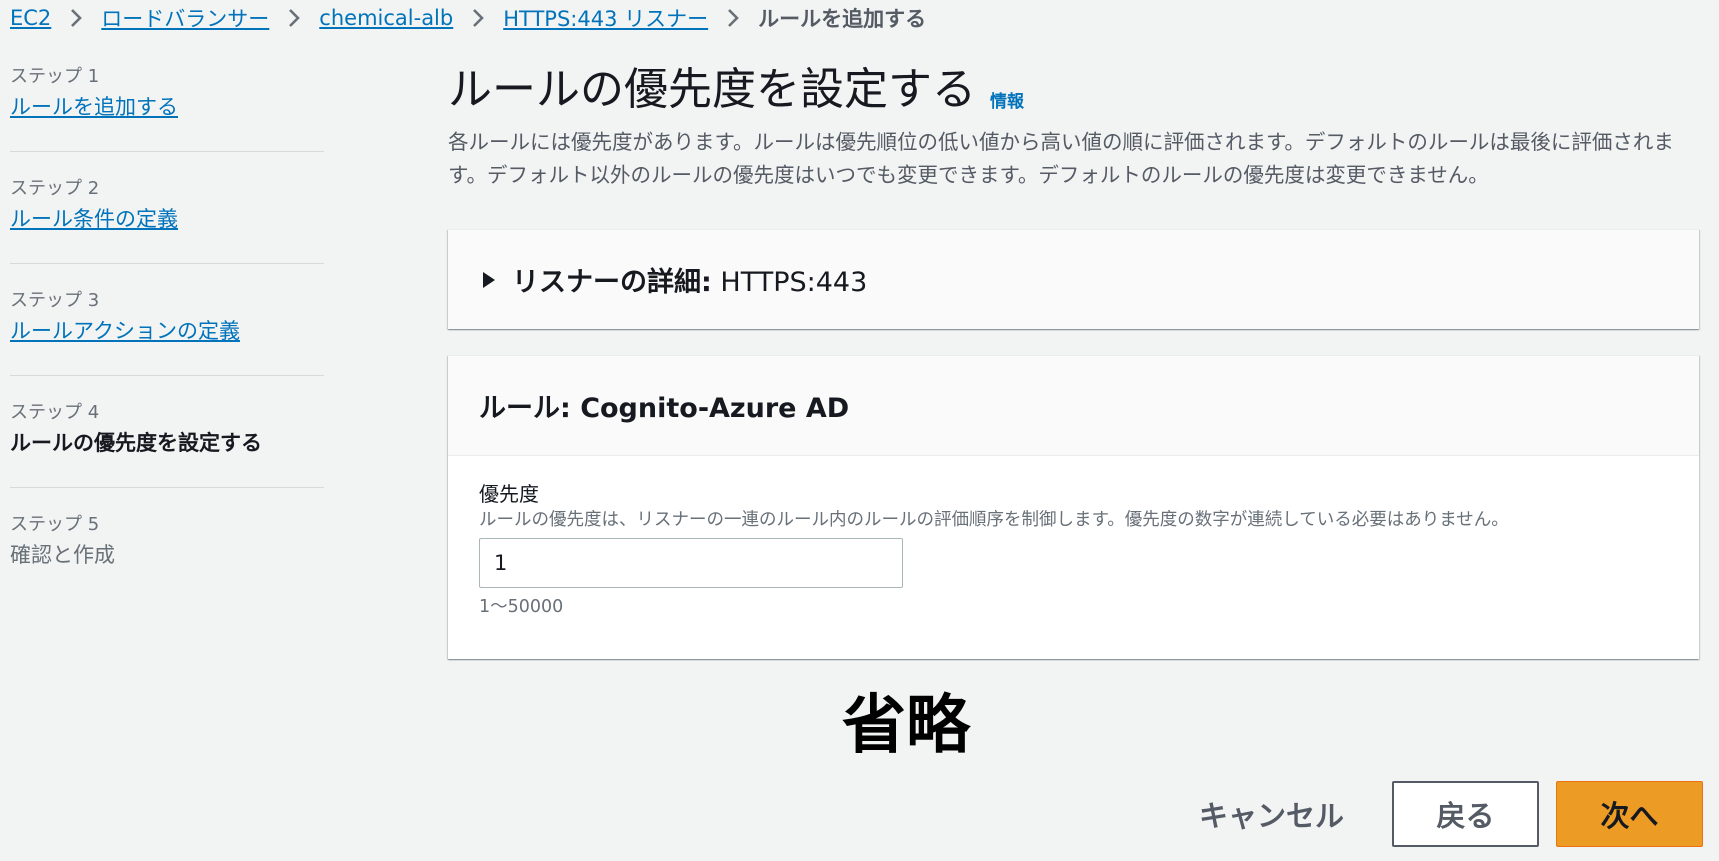 Image resolution: width=1719 pixels, height=861 pixels. Describe the element at coordinates (691, 563) in the screenshot. I see `priority-input` at that location.